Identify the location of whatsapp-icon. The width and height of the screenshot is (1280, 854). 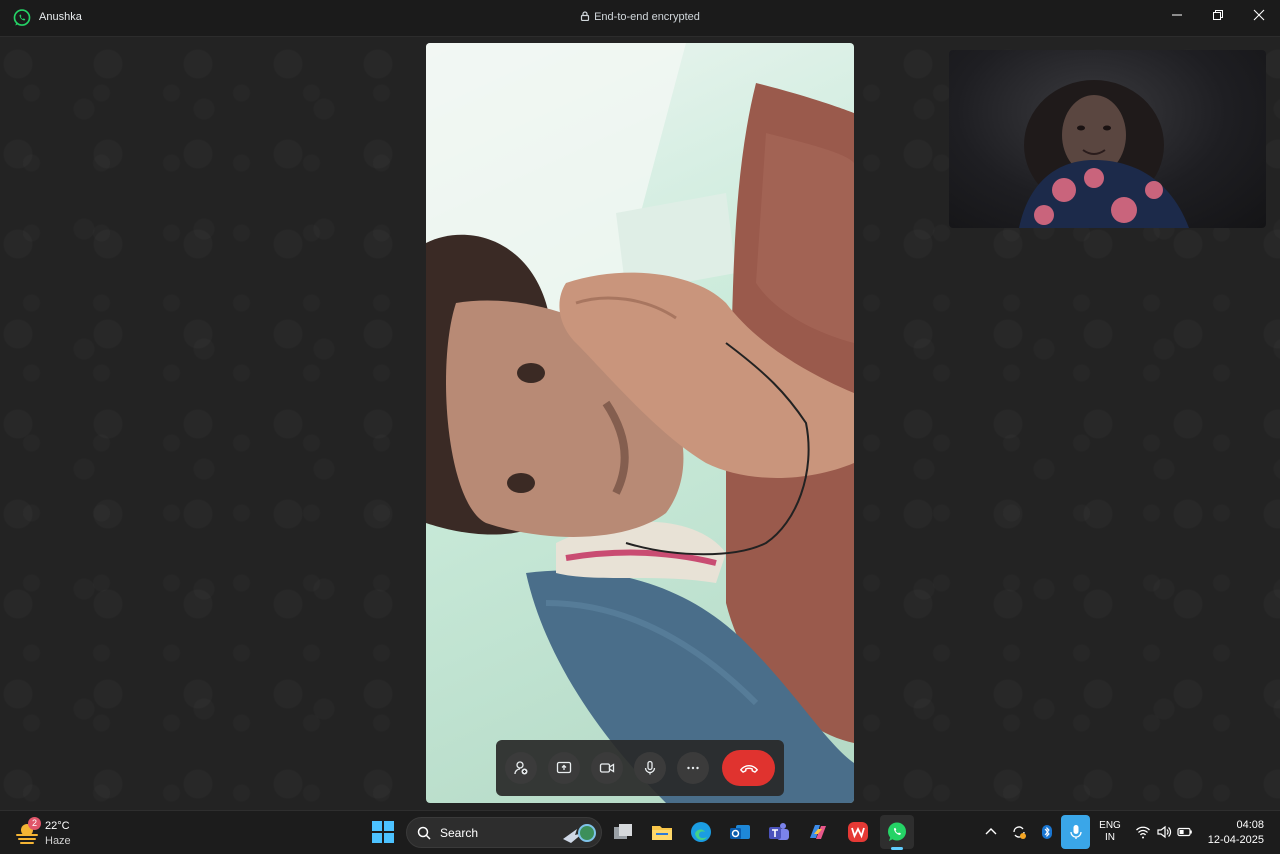
(897, 831).